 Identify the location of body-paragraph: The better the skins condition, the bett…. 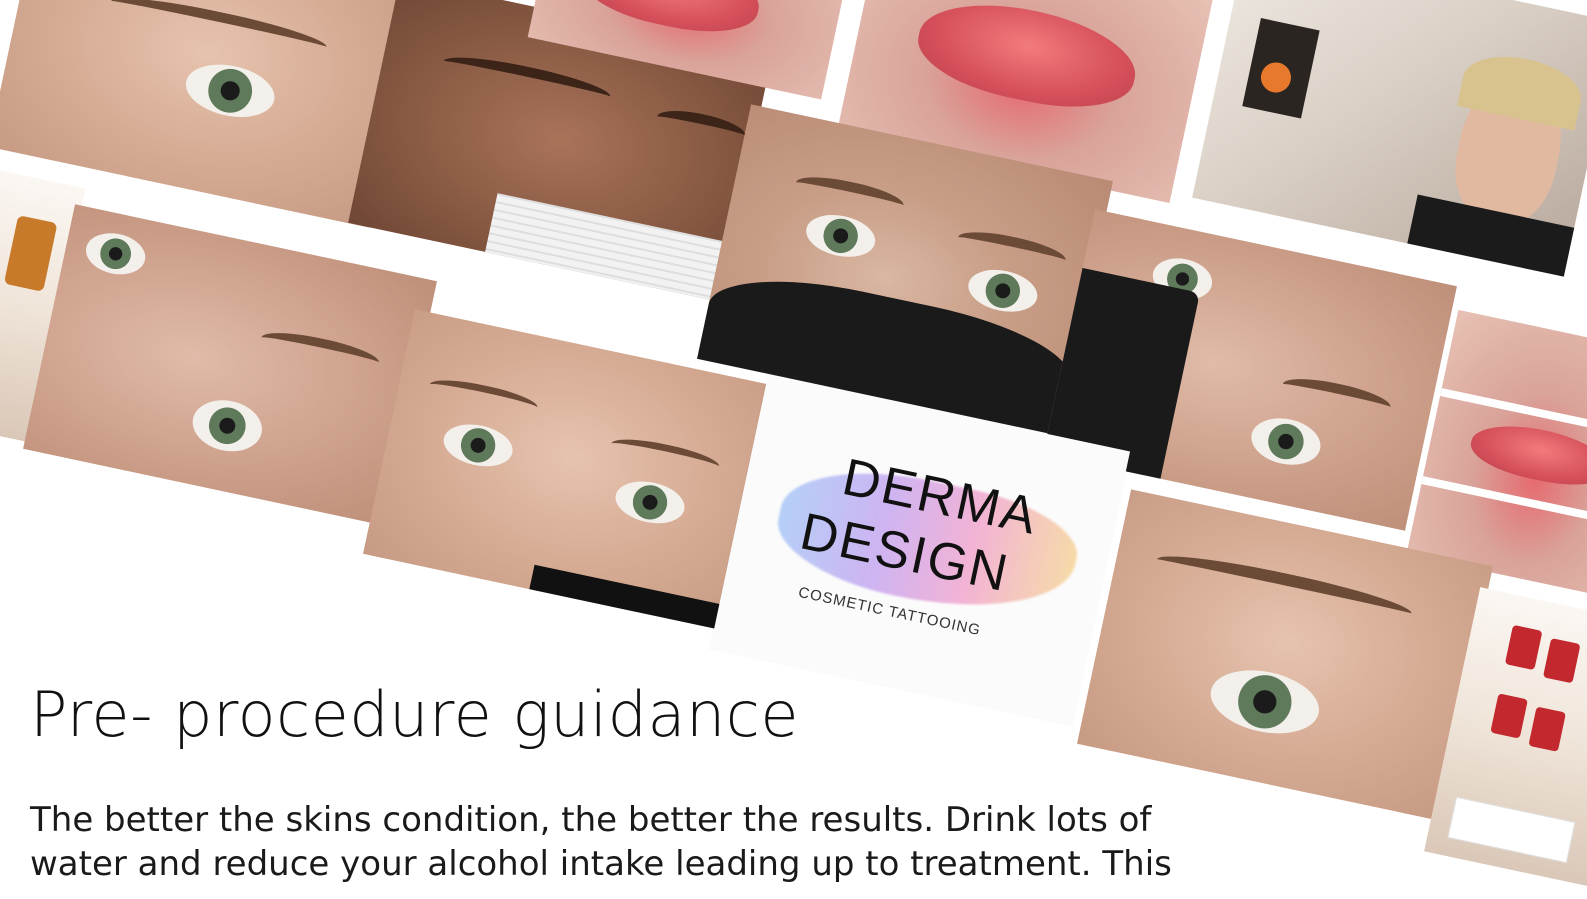
(601, 842).